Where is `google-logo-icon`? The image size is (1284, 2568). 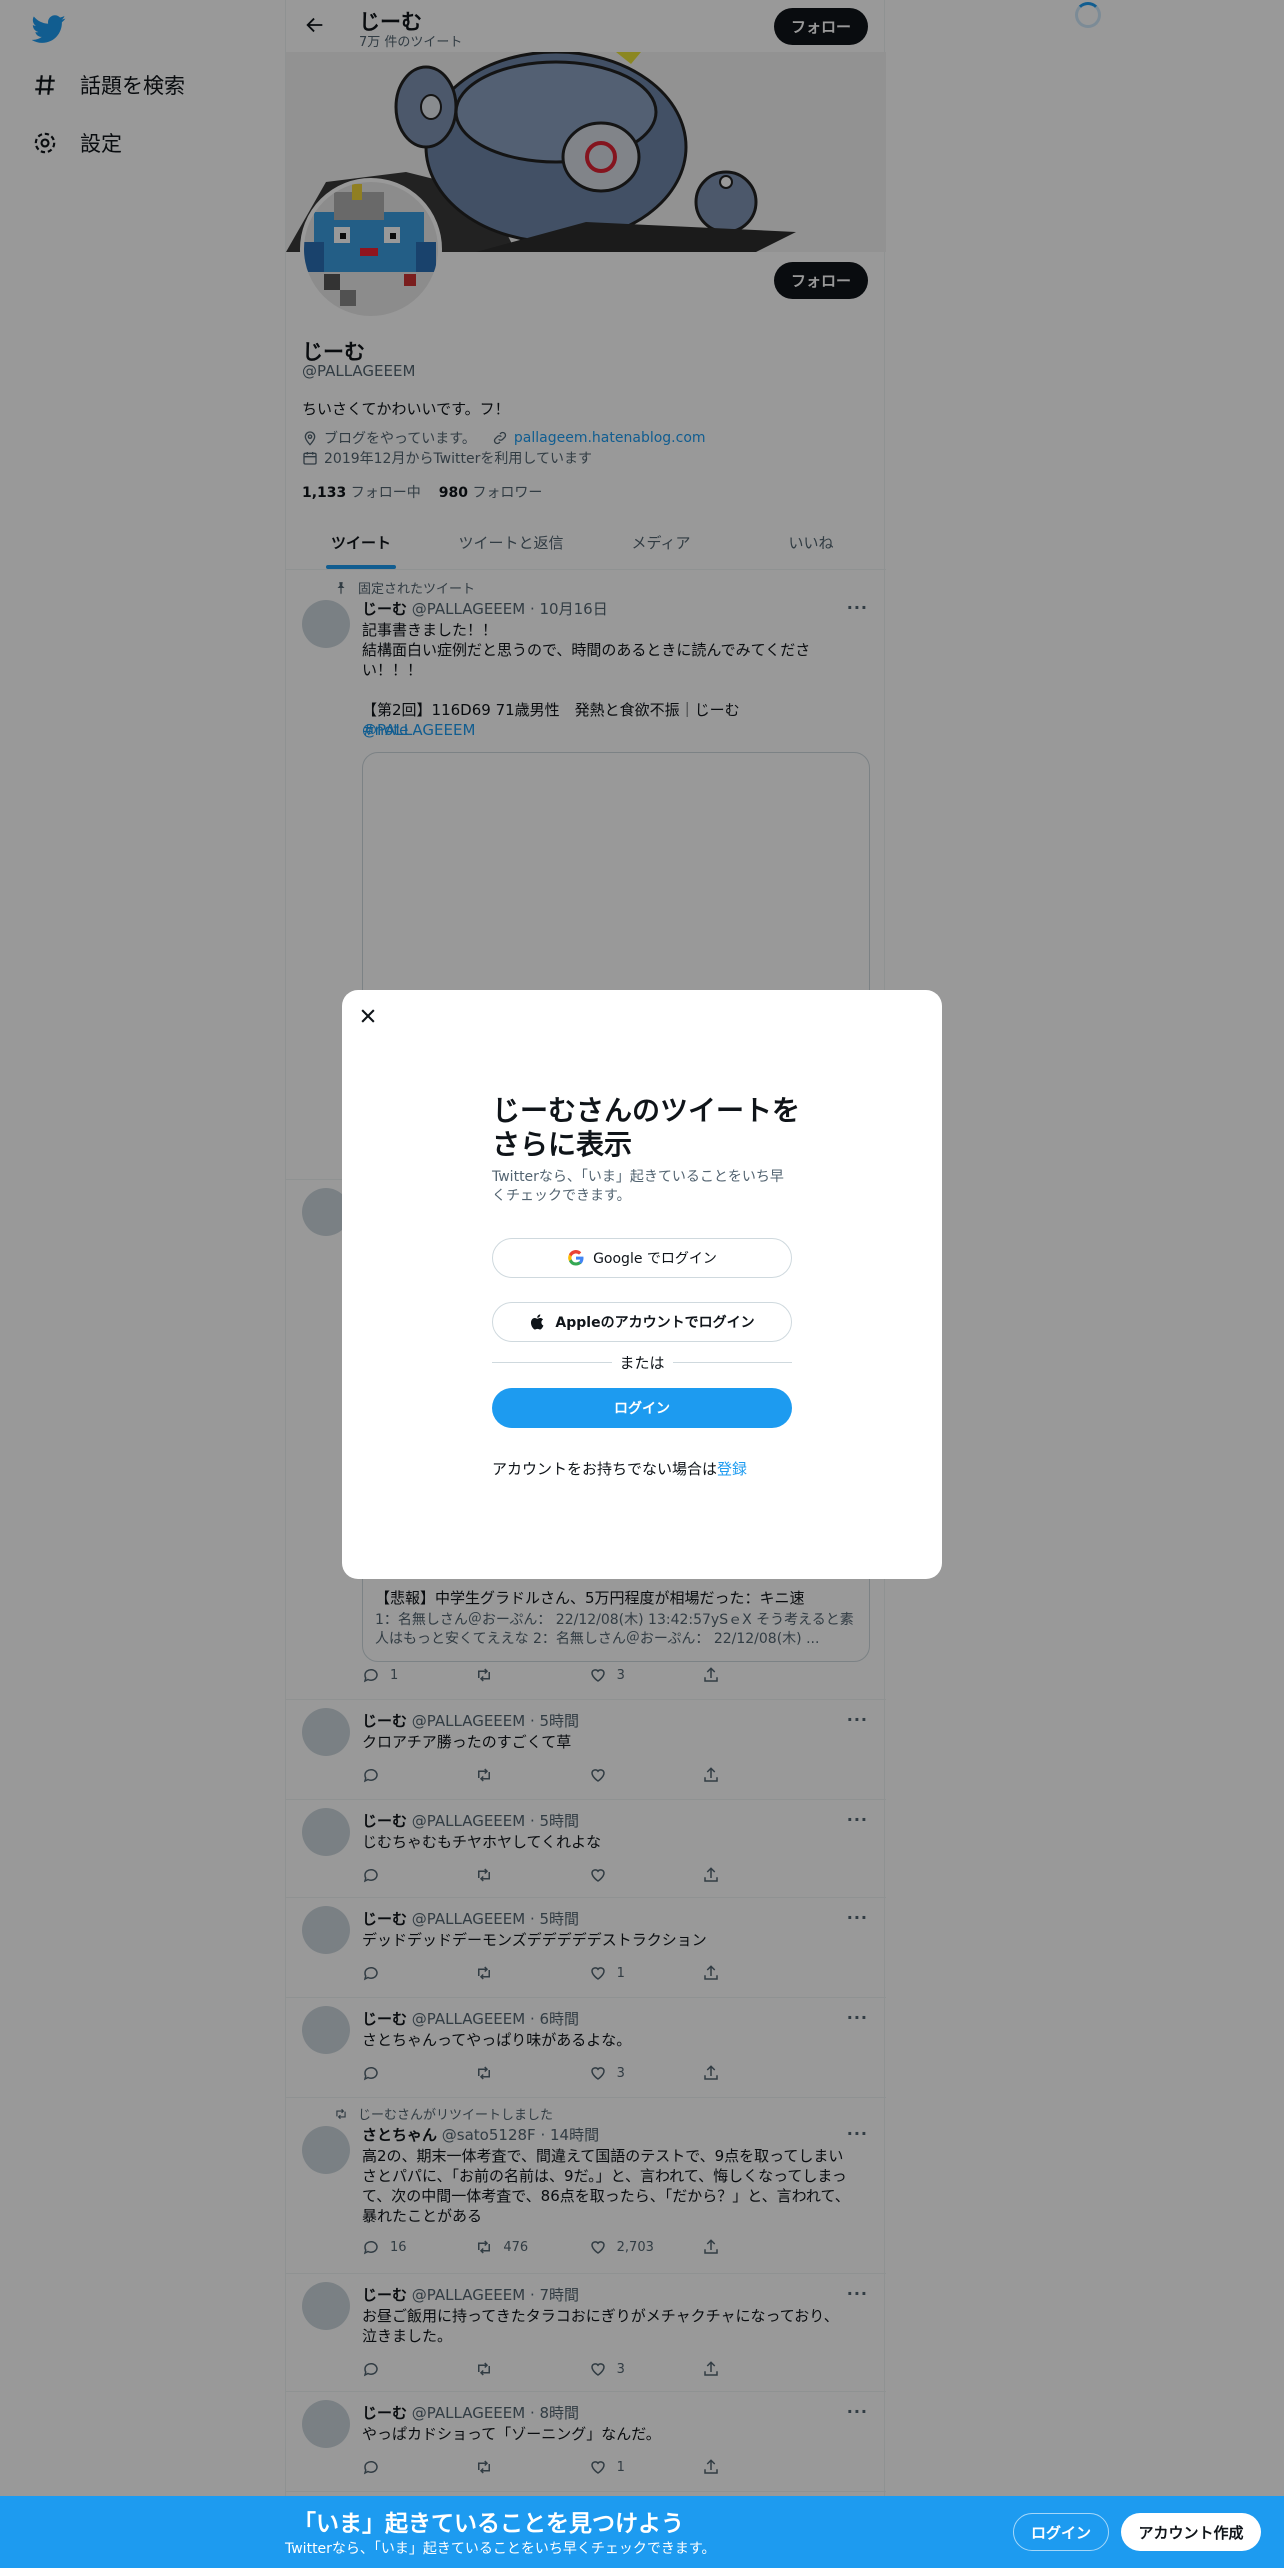 google-logo-icon is located at coordinates (576, 1258).